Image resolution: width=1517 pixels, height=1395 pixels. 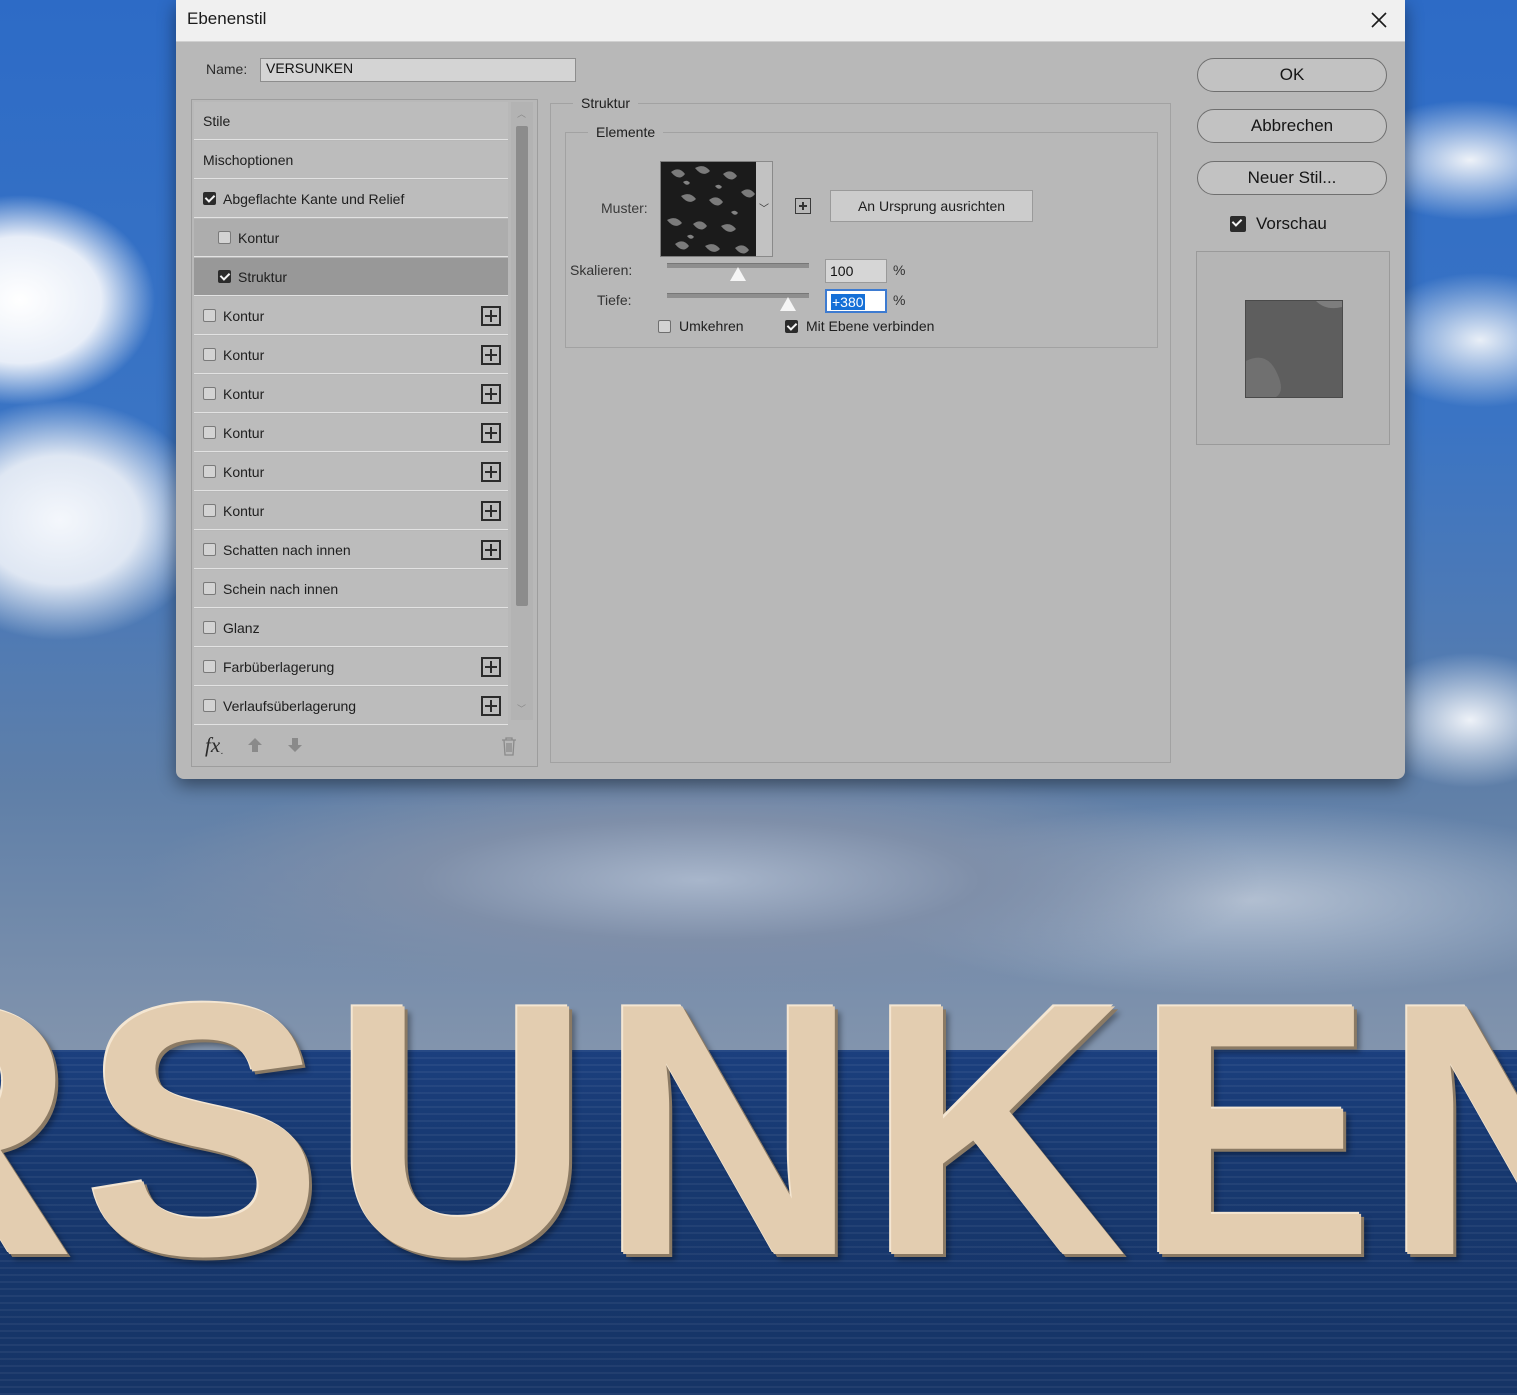 What do you see at coordinates (856, 271) in the screenshot?
I see `scale-input: 100` at bounding box center [856, 271].